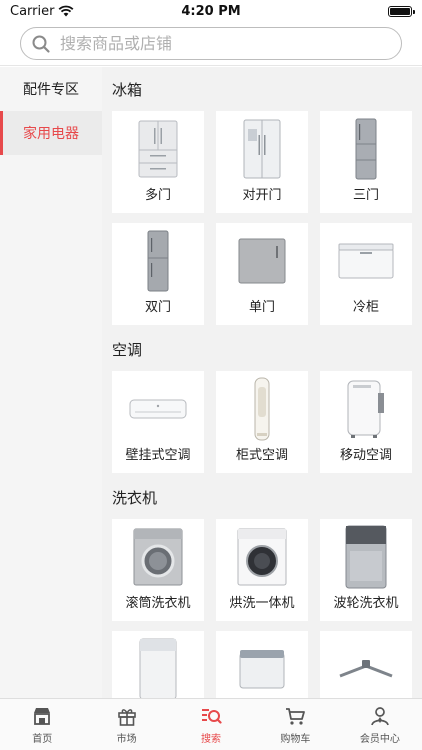 The width and height of the screenshot is (422, 750). I want to click on washer-stand-icon, so click(366, 669).